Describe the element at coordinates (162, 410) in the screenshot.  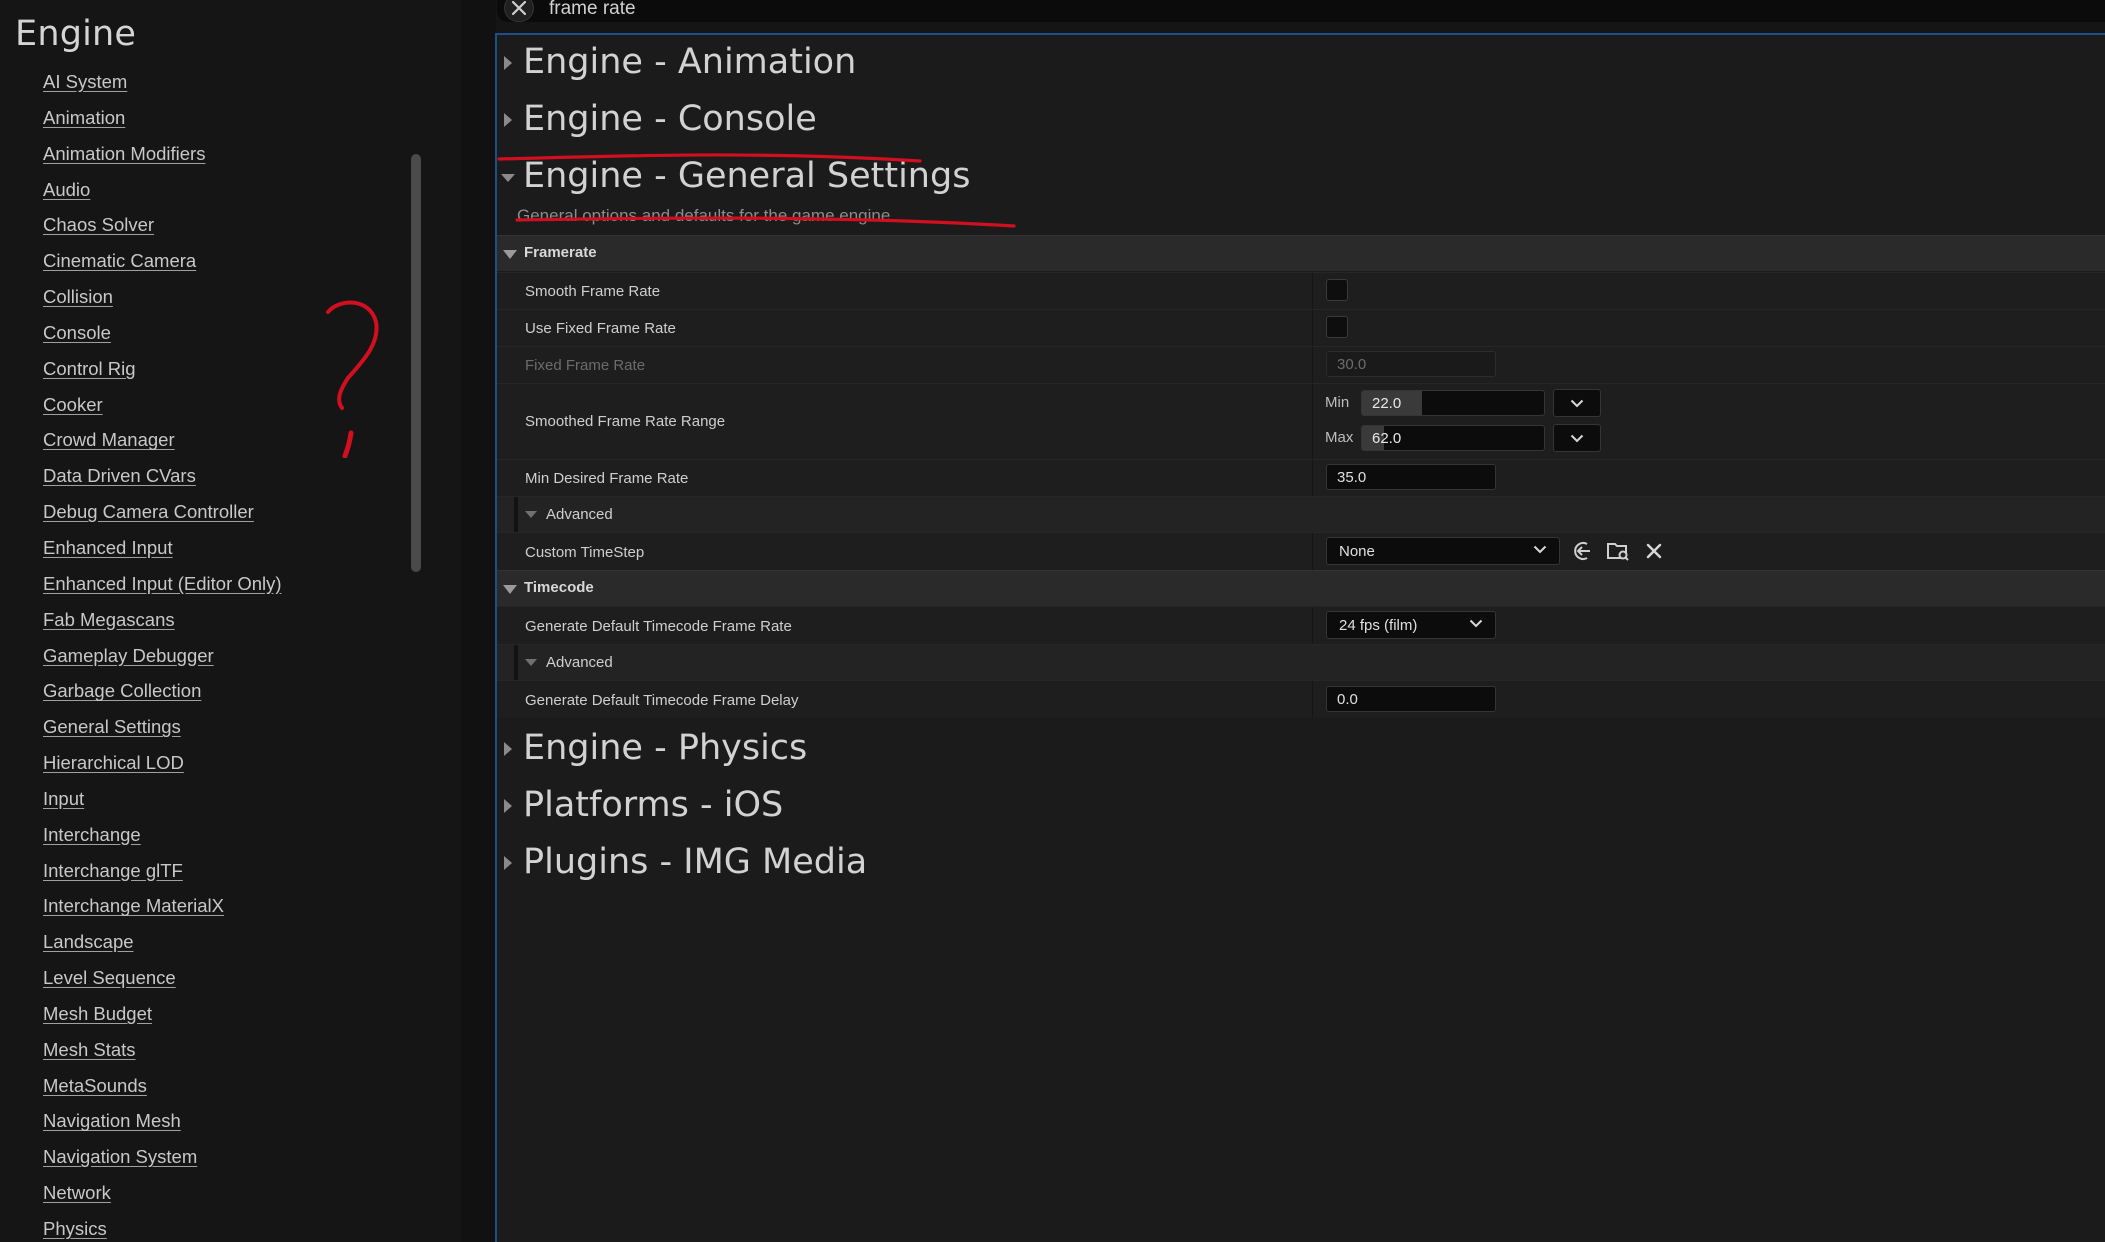
I see `sidebar-item-cooker: Cooker` at that location.